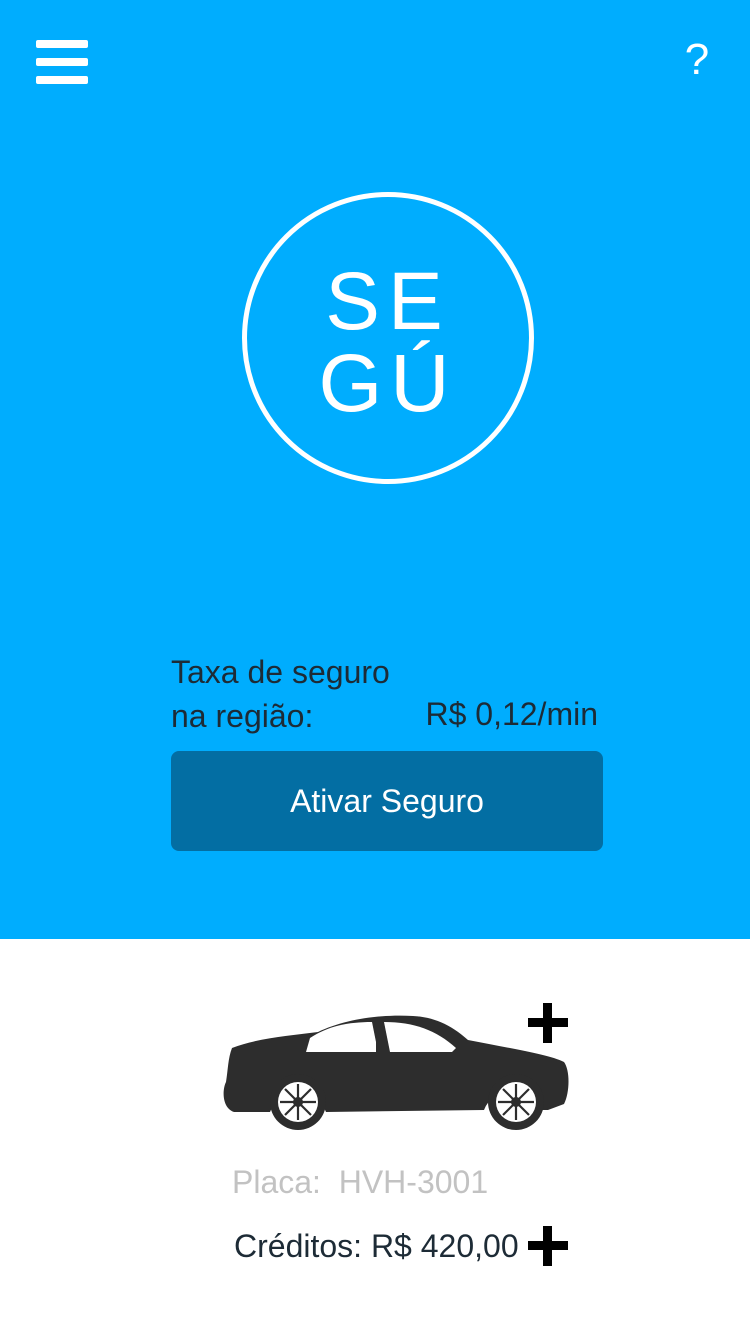 The height and width of the screenshot is (1334, 750). Describe the element at coordinates (511, 714) in the screenshot. I see `rate-value: R$ 0,12/min` at that location.